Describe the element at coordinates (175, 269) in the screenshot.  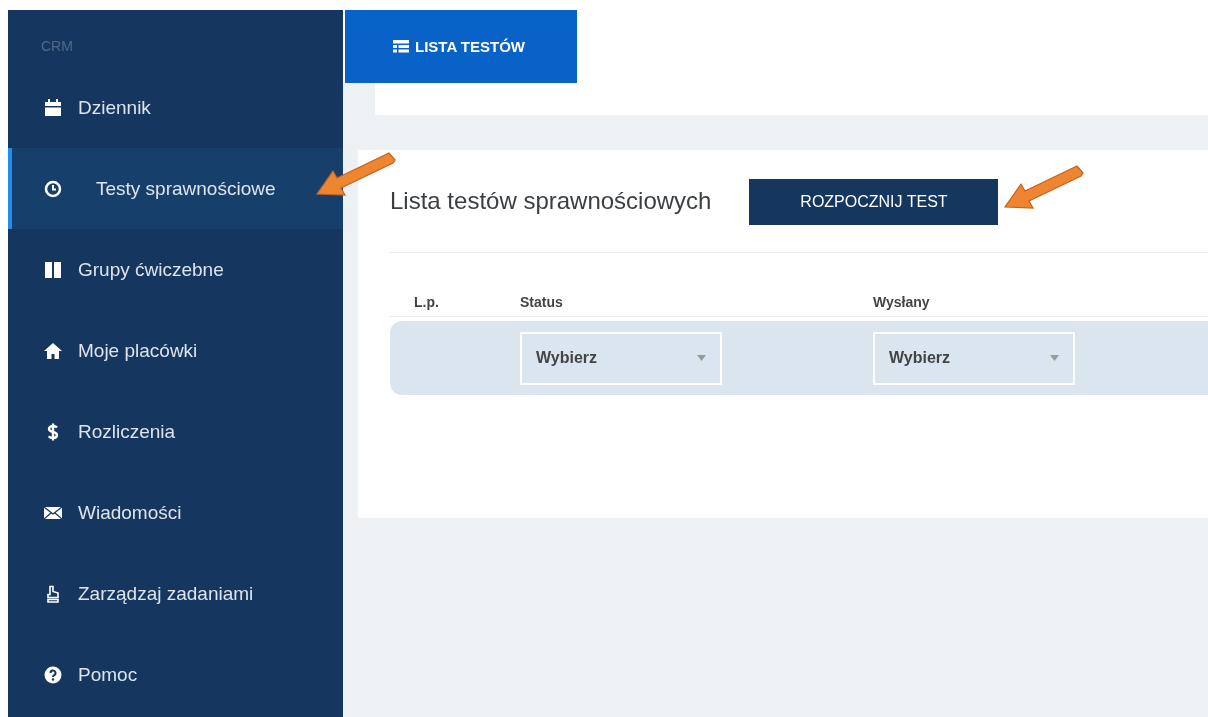
I see `sidebar-item: Grupy ćwiczebne` at that location.